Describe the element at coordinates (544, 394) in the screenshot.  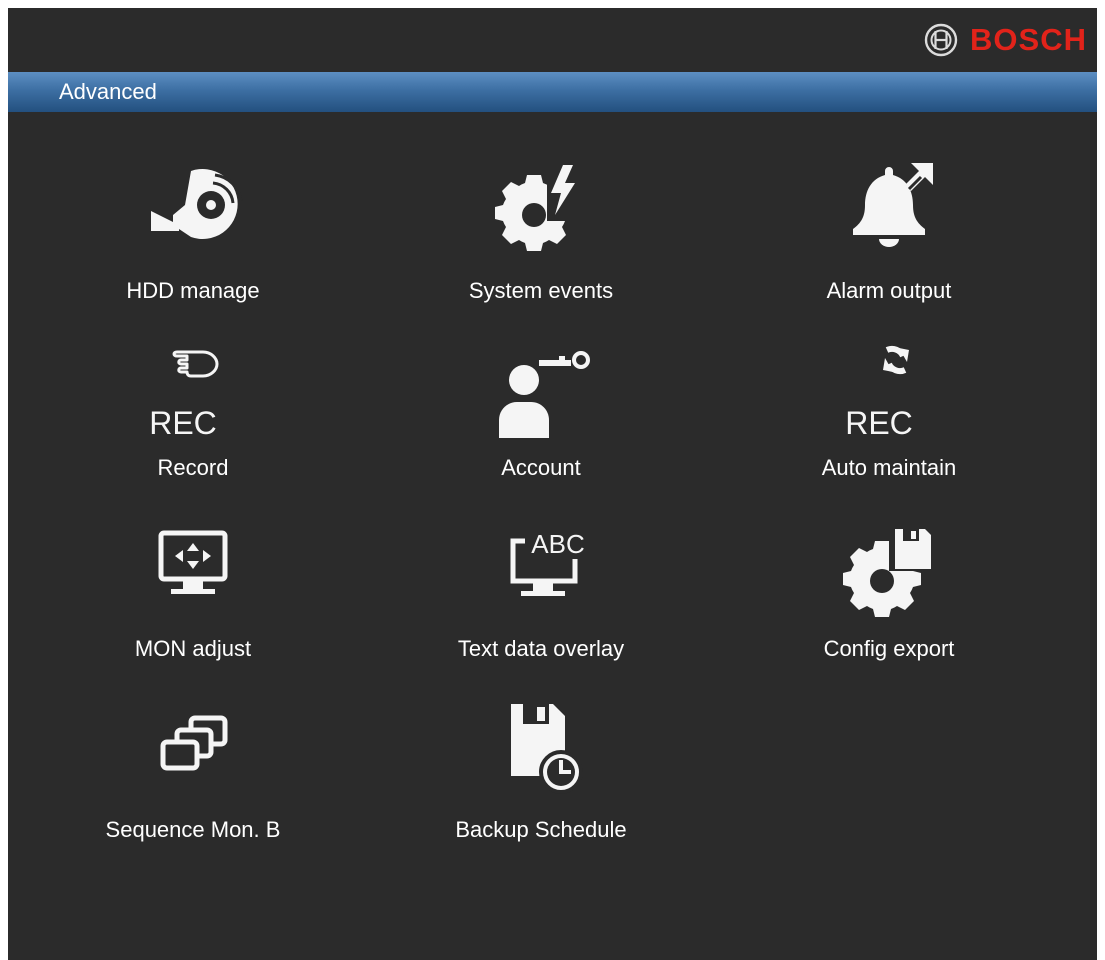
I see `user-key-icon` at that location.